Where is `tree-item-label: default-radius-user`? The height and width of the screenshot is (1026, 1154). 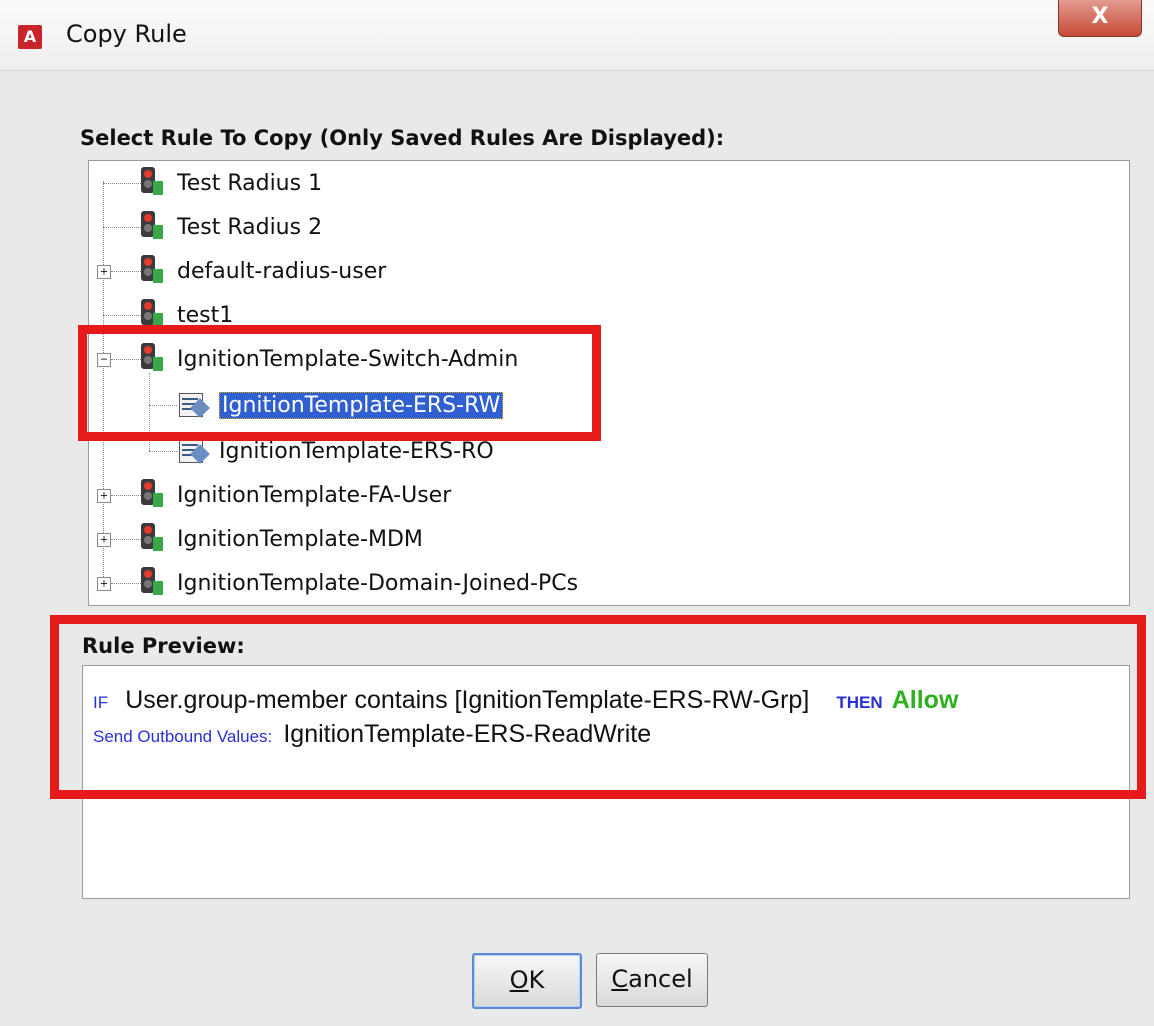
tree-item-label: default-radius-user is located at coordinates (282, 271).